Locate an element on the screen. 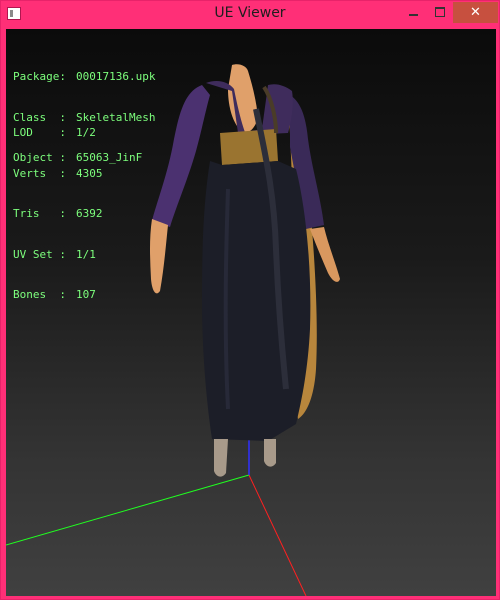 Image resolution: width=500 pixels, height=600 pixels. x-axis-line is located at coordinates (277, 535).